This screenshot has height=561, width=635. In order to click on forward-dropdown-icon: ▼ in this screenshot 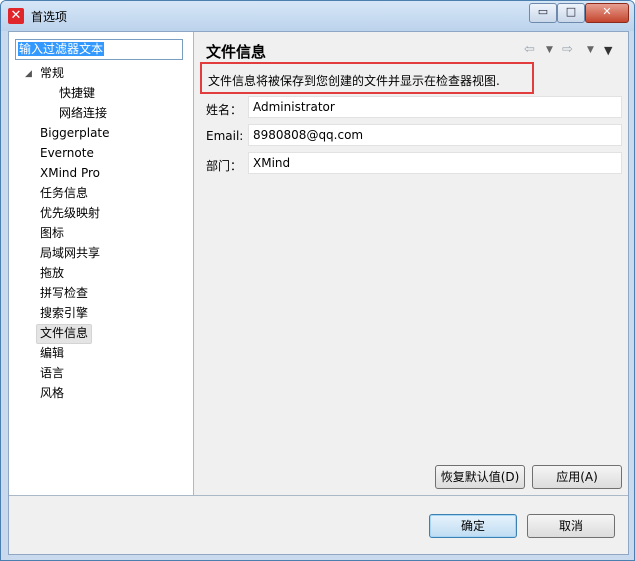, I will do `click(590, 50)`.